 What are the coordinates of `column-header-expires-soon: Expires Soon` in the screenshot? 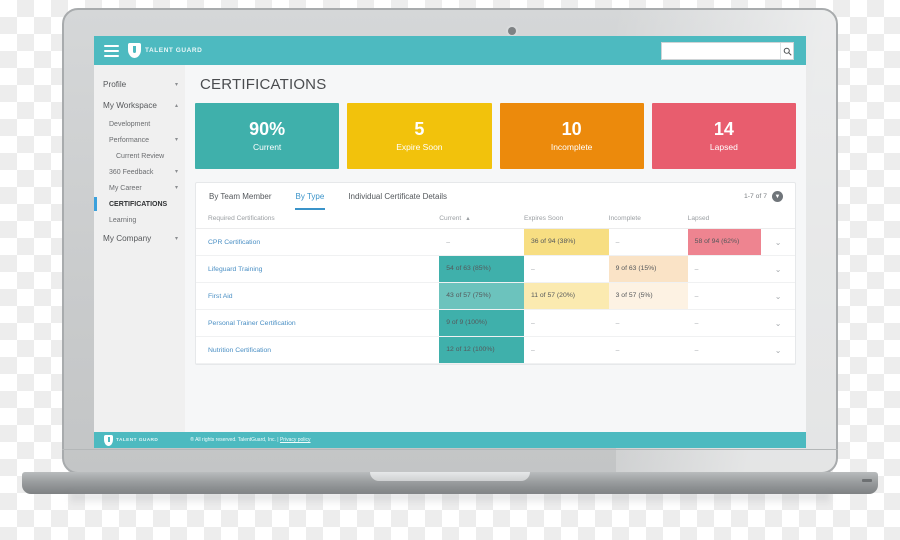 It's located at (566, 219).